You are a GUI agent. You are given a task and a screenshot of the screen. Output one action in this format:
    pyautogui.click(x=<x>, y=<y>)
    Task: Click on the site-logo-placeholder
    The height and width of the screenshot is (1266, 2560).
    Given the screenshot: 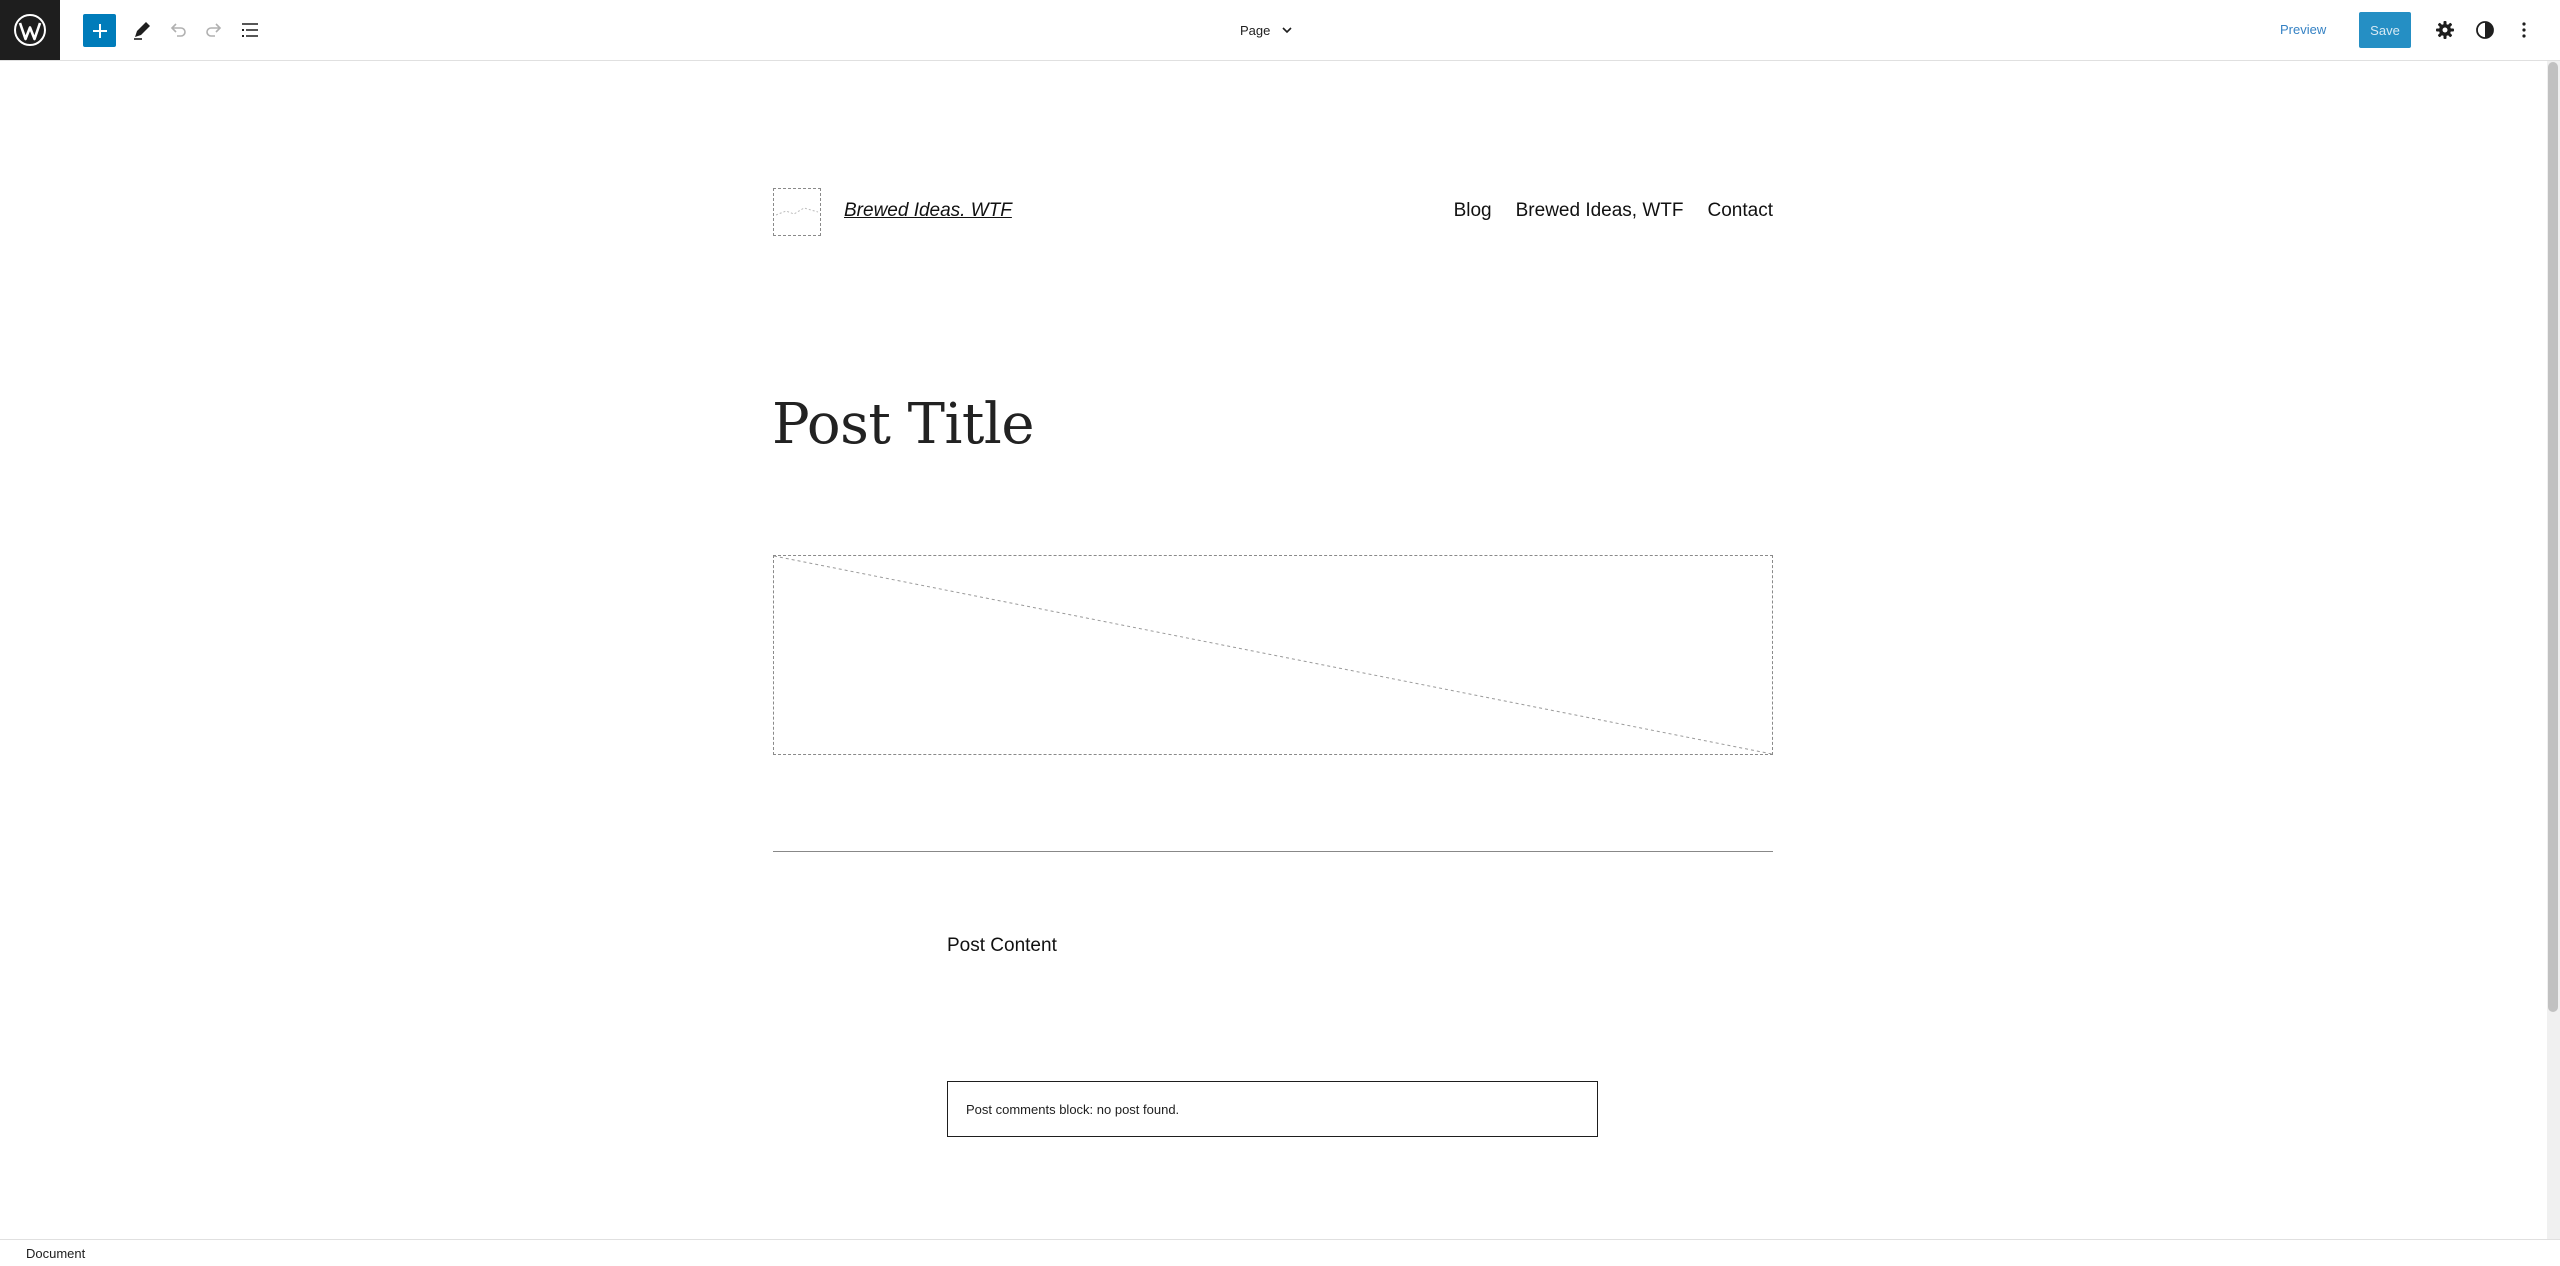 What is the action you would take?
    pyautogui.click(x=797, y=212)
    